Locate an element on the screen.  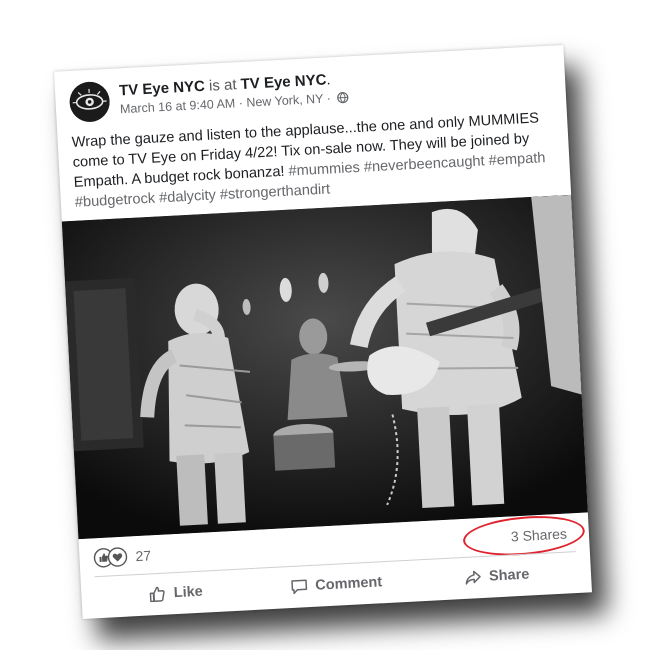
share-icon is located at coordinates (473, 577).